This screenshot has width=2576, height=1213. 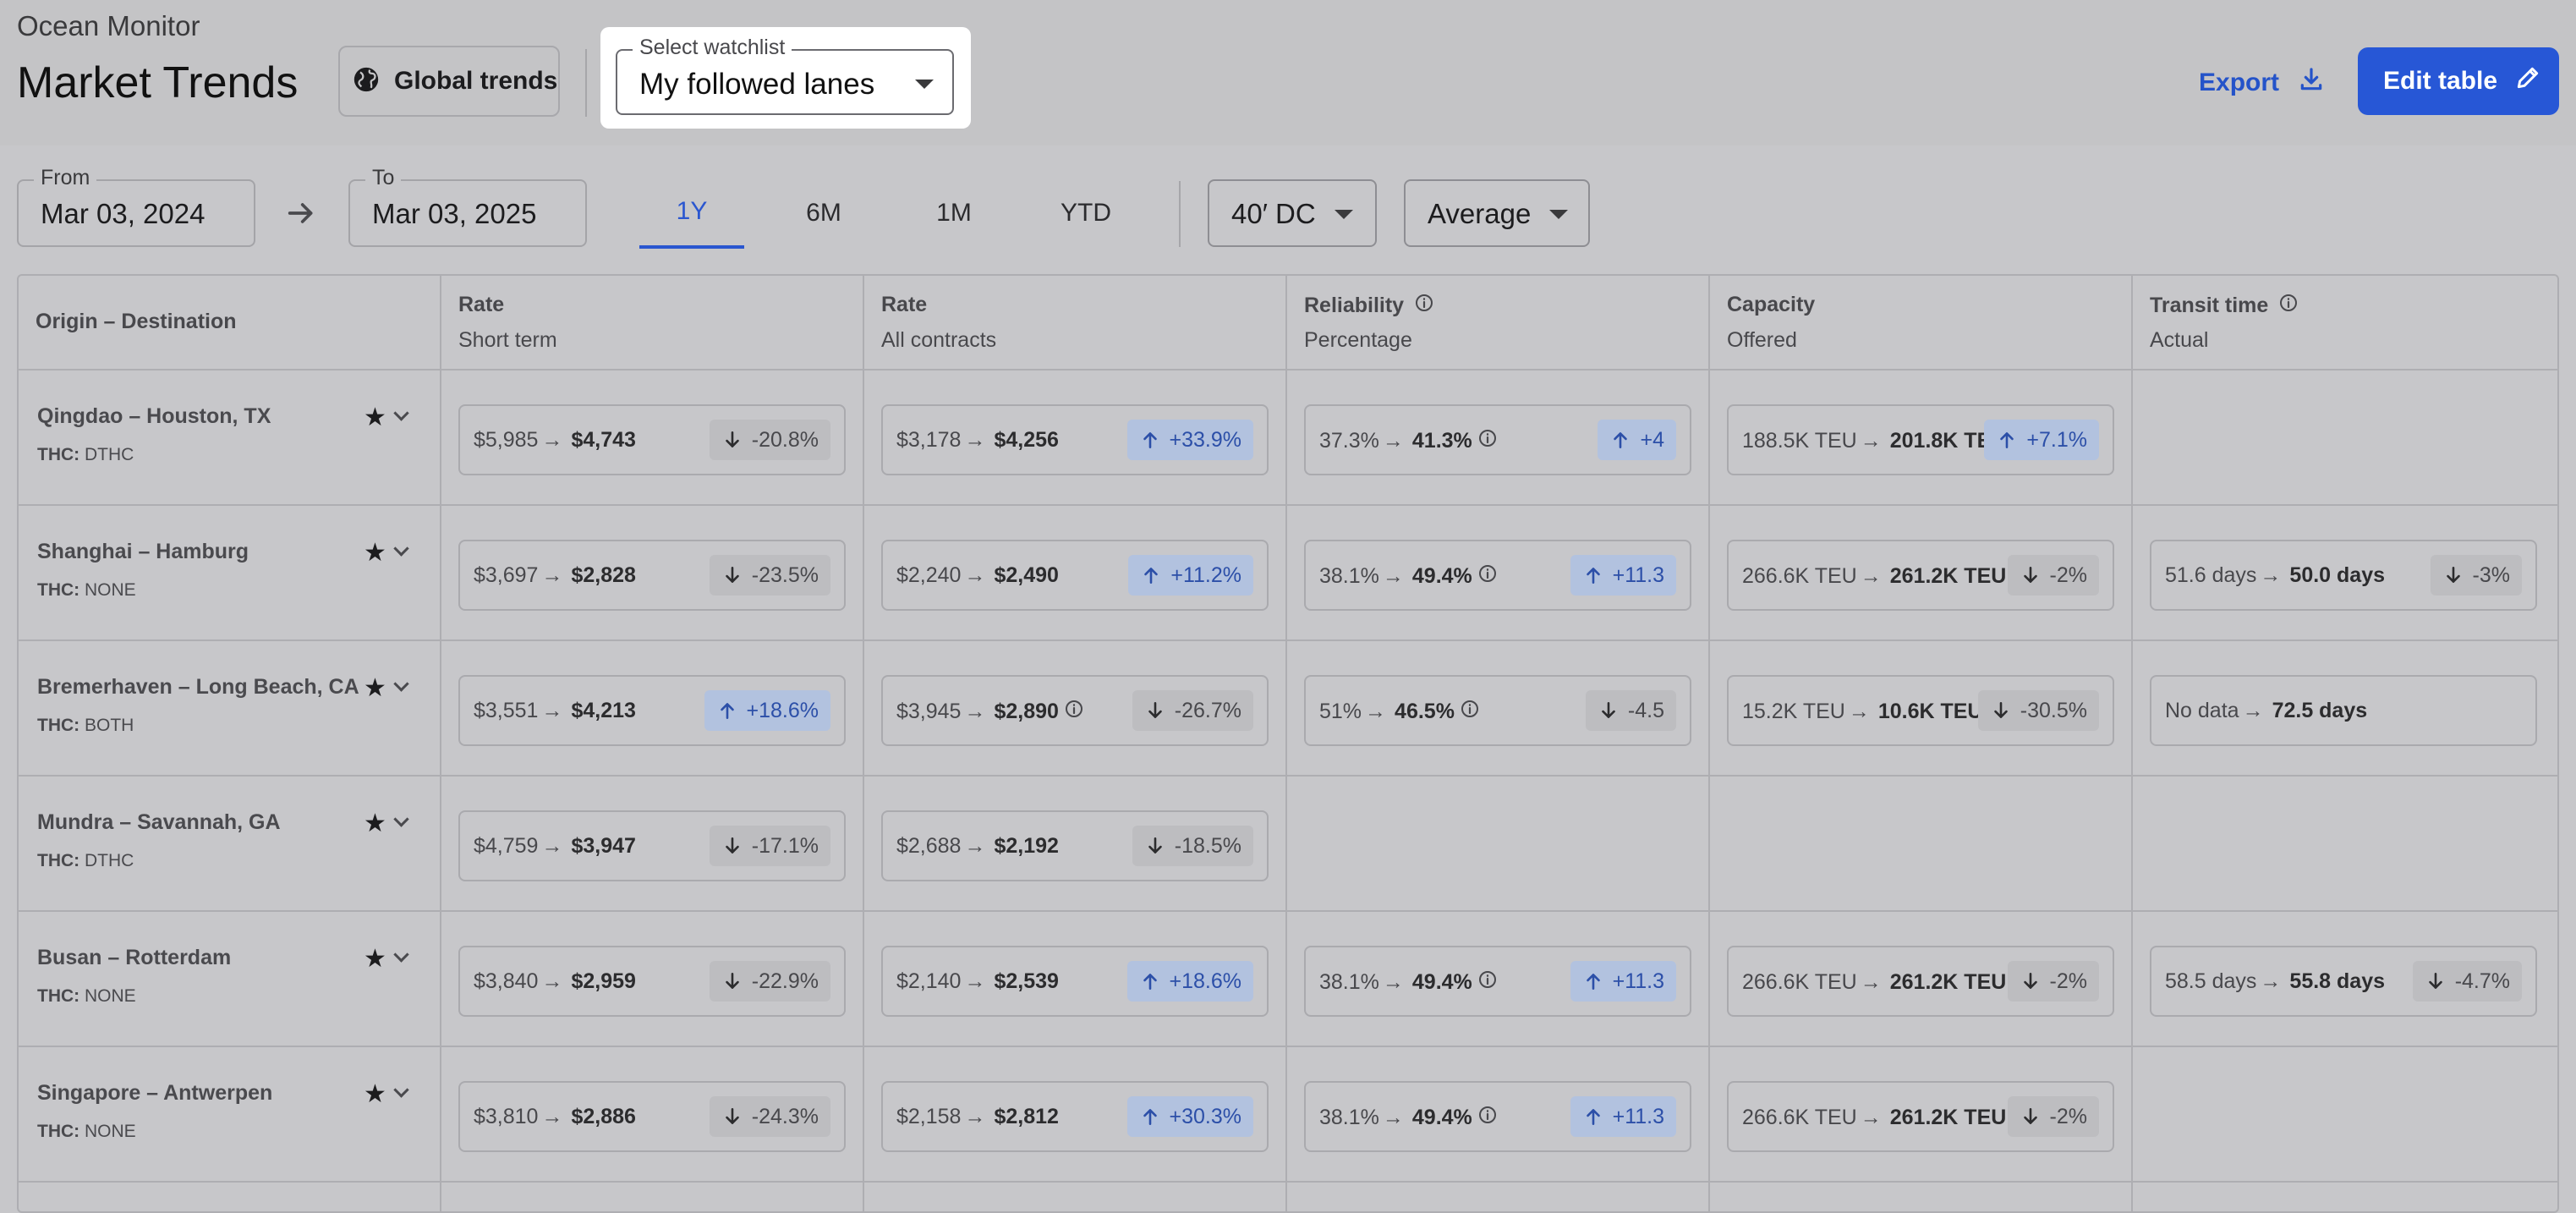 What do you see at coordinates (1085, 214) in the screenshot?
I see `tab-ytd: YTD` at bounding box center [1085, 214].